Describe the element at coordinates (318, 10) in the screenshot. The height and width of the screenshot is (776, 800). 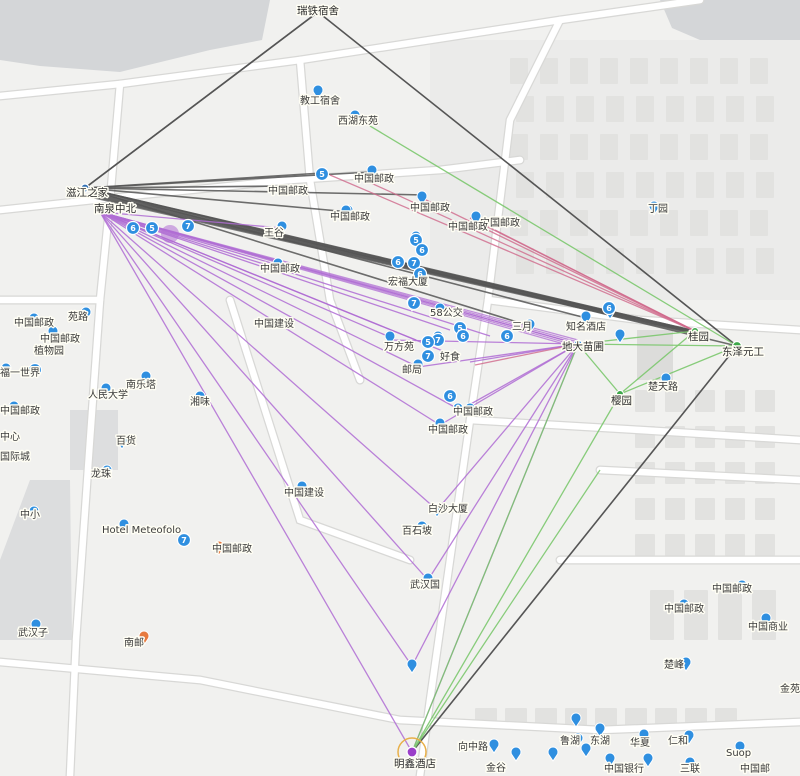
I see `route-node-label: 瑞铁宿舍` at that location.